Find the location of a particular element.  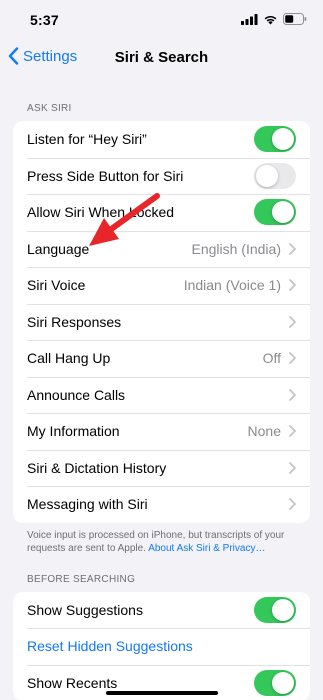

row-dictation-history: Siri & Dictation History is located at coordinates (161, 468).